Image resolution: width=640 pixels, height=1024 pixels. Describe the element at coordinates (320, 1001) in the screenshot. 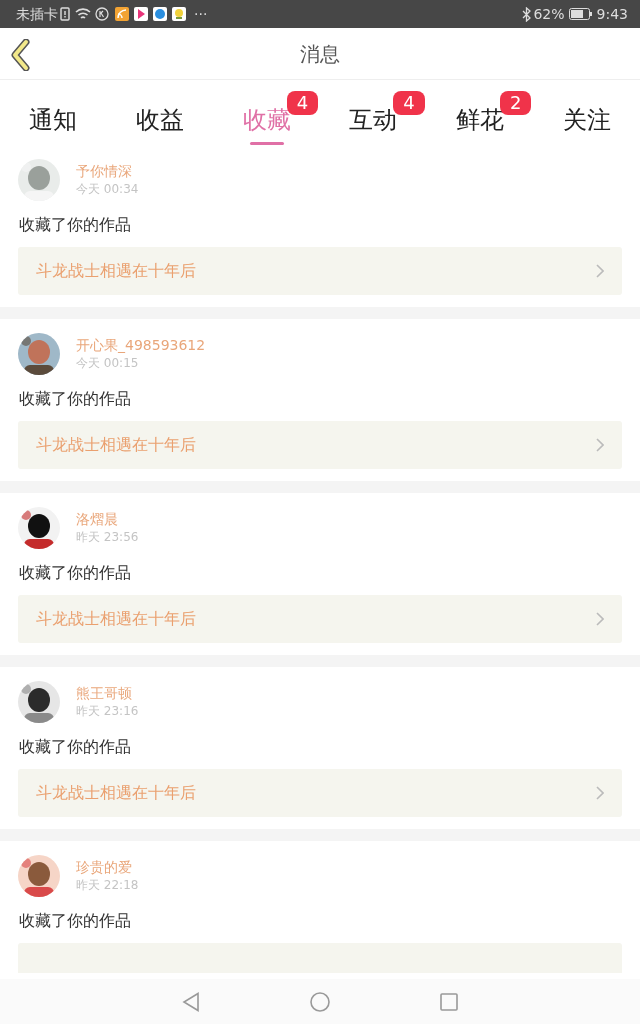

I see `home-icon` at that location.